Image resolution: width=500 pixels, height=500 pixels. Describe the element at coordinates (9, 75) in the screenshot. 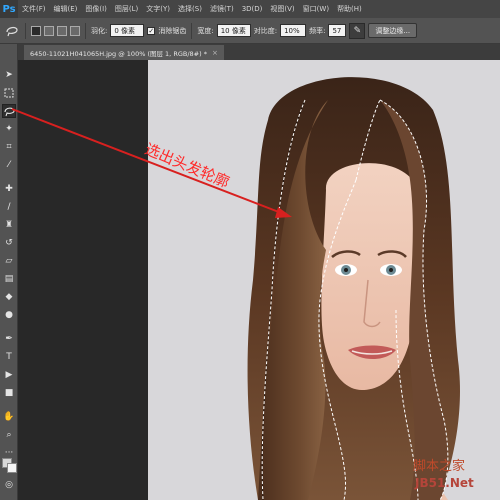

I see `move-icon: ➤` at that location.